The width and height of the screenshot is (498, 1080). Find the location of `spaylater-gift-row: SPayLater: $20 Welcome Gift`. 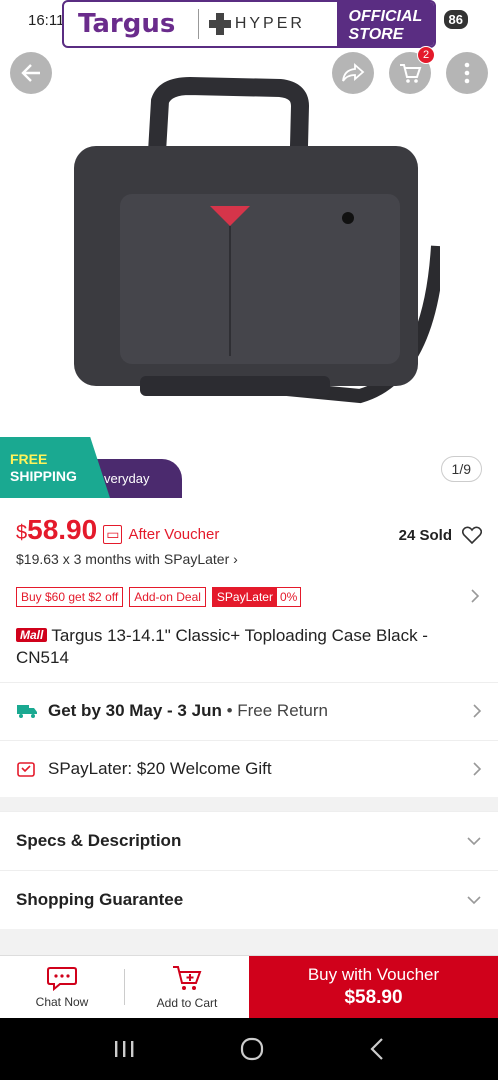

spaylater-gift-row: SPayLater: $20 Welcome Gift is located at coordinates (249, 768).